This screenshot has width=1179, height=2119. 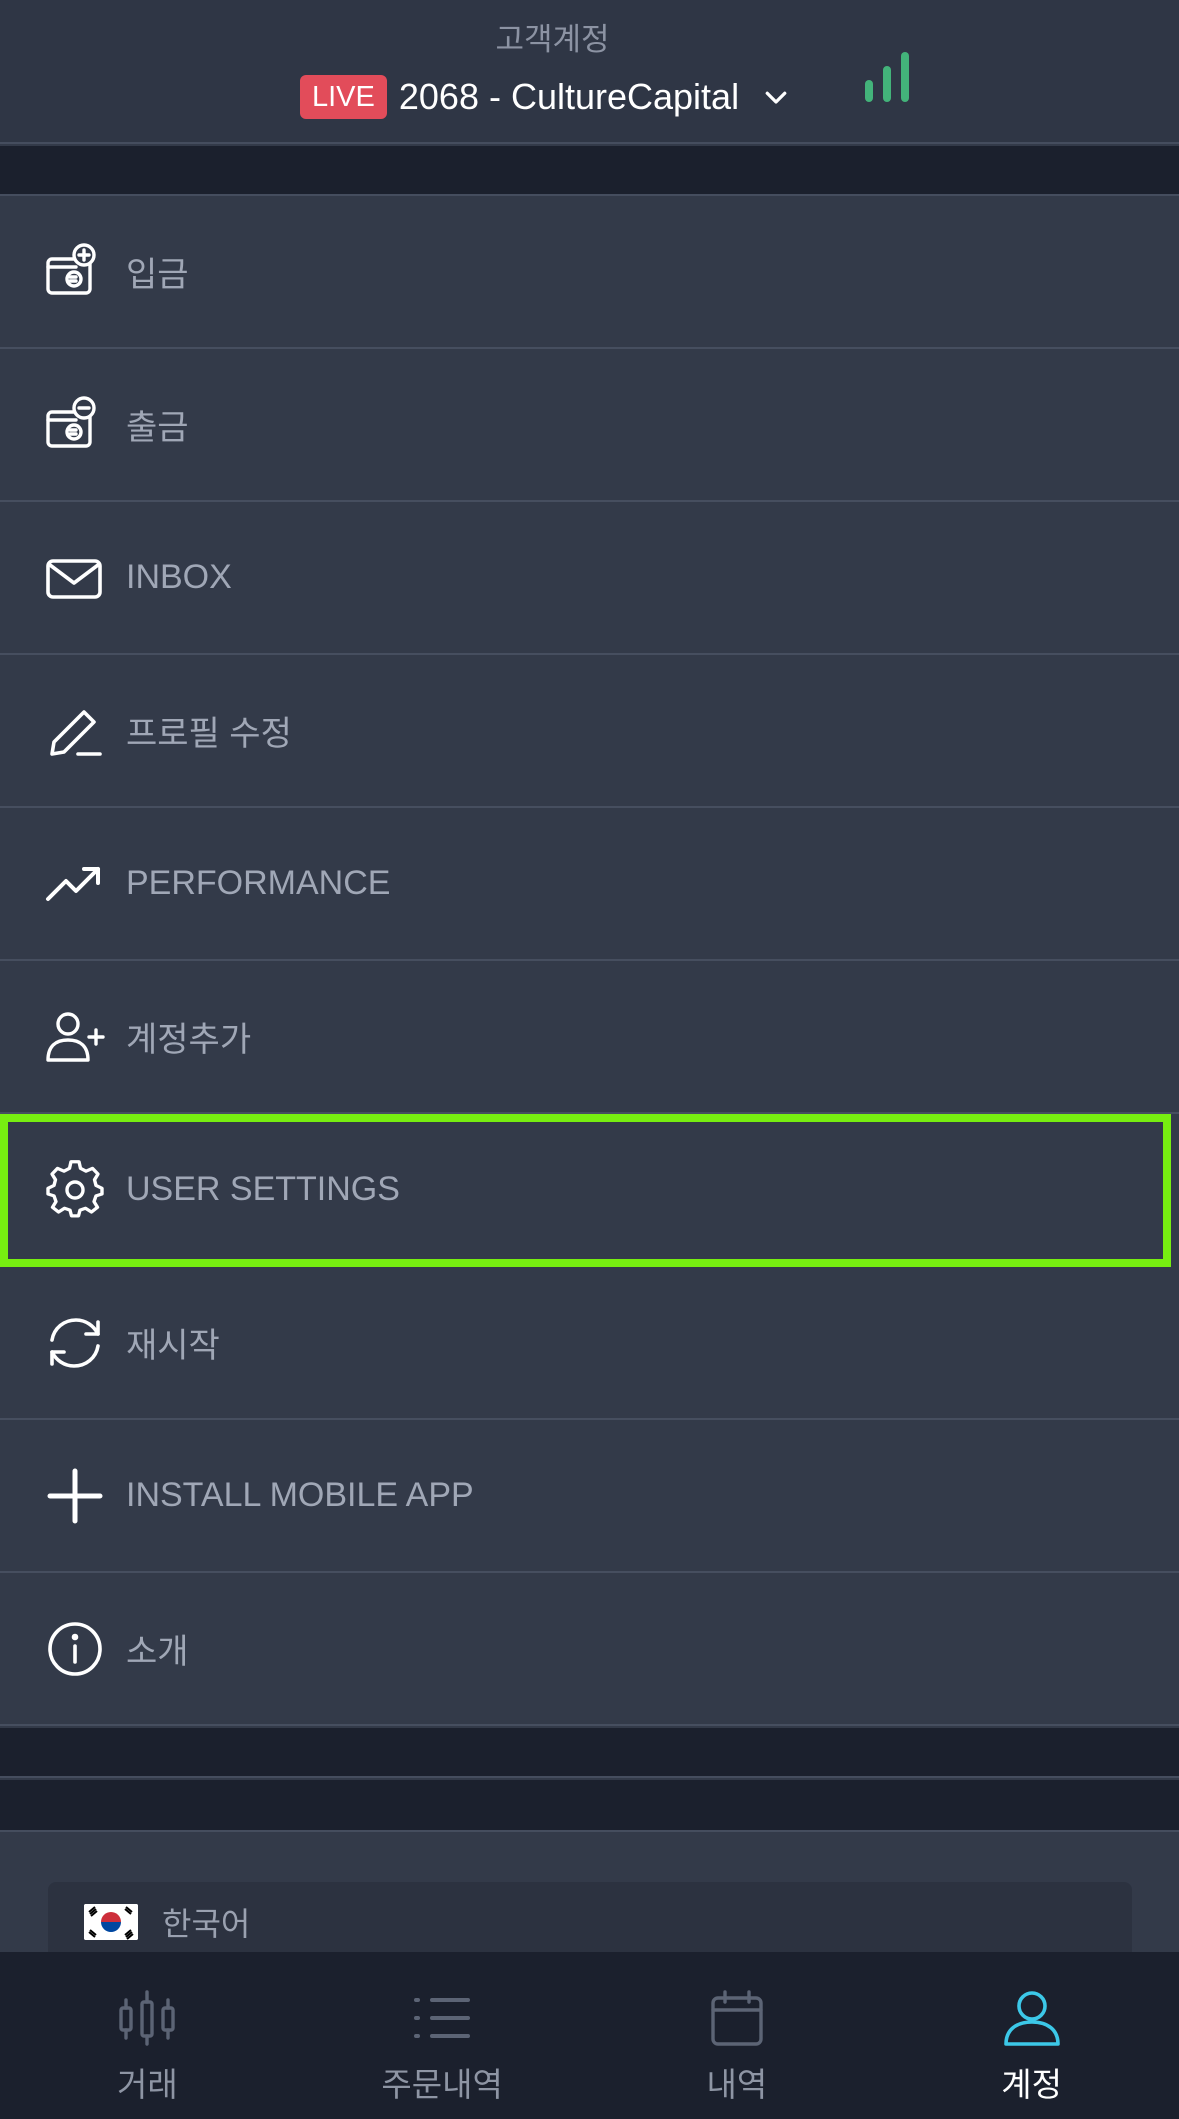 I want to click on nav-label: 내역, so click(x=737, y=2084).